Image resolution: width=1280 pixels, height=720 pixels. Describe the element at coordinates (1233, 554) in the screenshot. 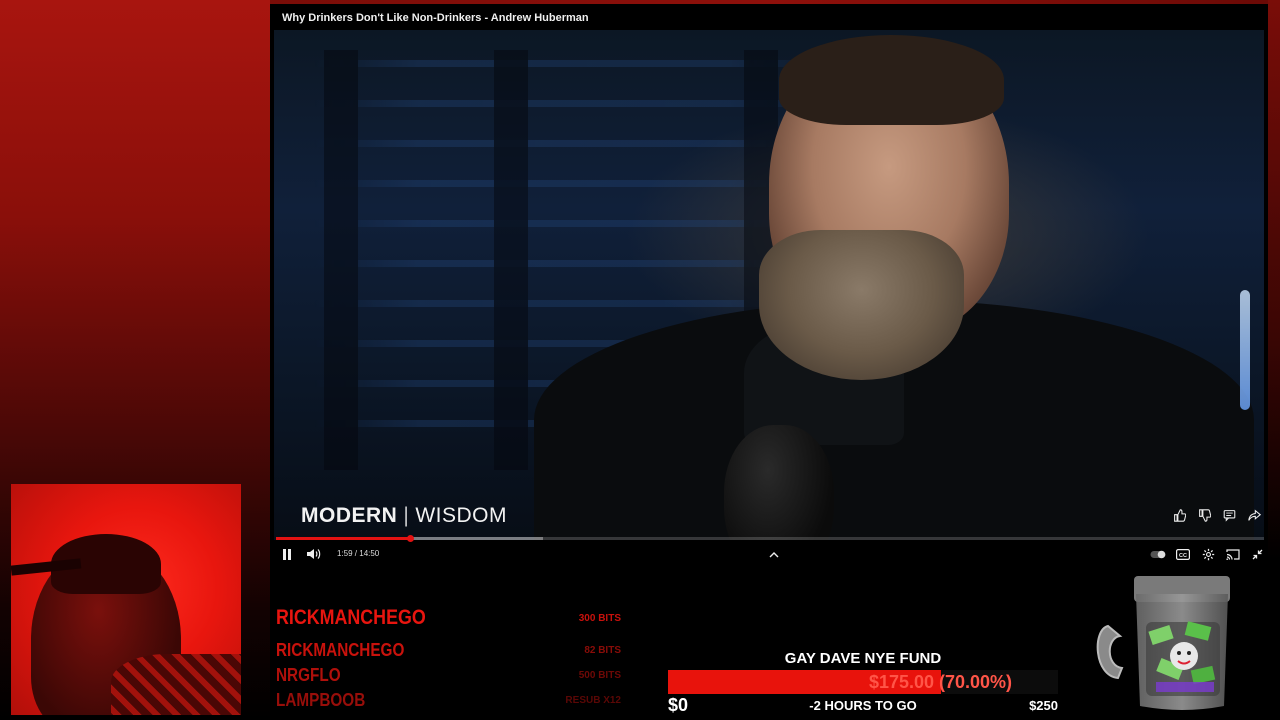

I see `cast-icon` at that location.